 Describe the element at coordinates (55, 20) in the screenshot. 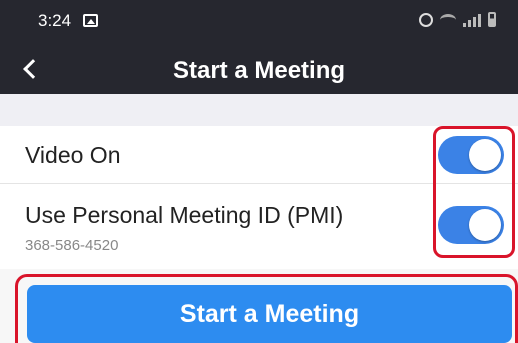

I see `status-time: 3:24` at that location.